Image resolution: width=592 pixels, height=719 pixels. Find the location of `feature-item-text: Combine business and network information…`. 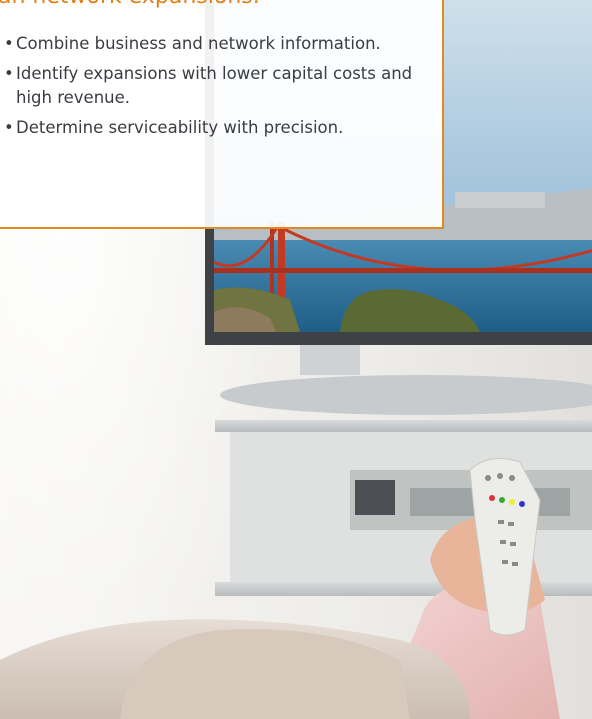

feature-item-text: Combine business and network information… is located at coordinates (198, 43).